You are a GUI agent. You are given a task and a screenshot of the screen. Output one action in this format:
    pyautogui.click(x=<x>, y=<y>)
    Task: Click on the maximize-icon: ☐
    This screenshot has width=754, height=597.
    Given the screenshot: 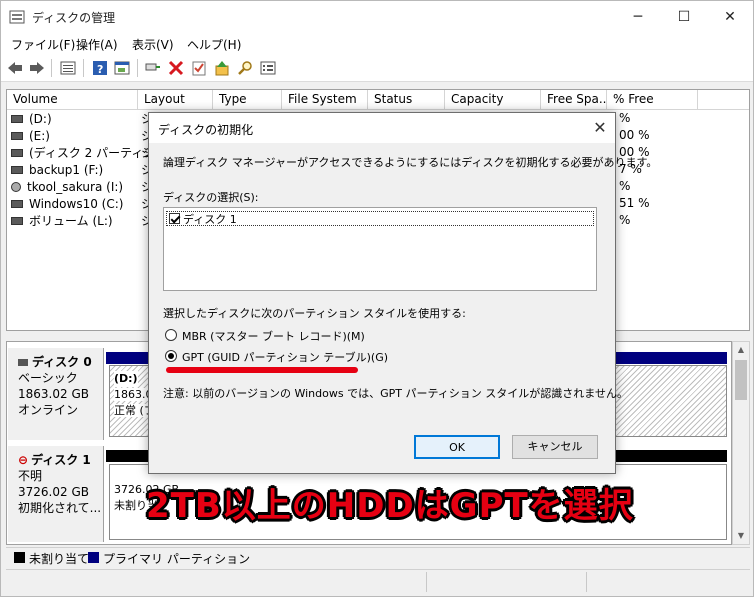 What is the action you would take?
    pyautogui.click(x=684, y=17)
    